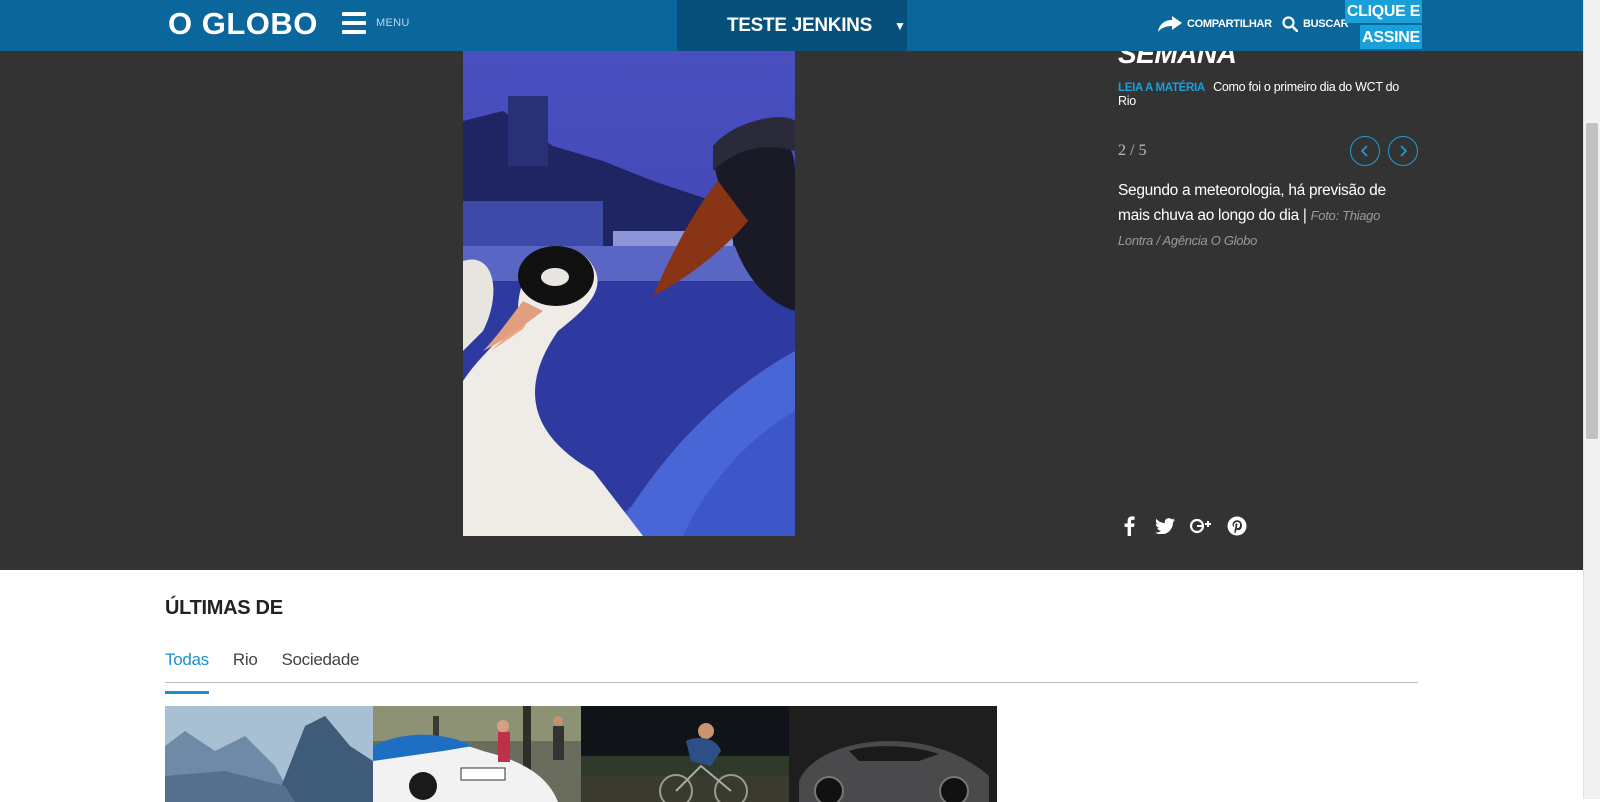 Image resolution: width=1600 pixels, height=802 pixels. I want to click on gallery-photo, so click(629, 293).